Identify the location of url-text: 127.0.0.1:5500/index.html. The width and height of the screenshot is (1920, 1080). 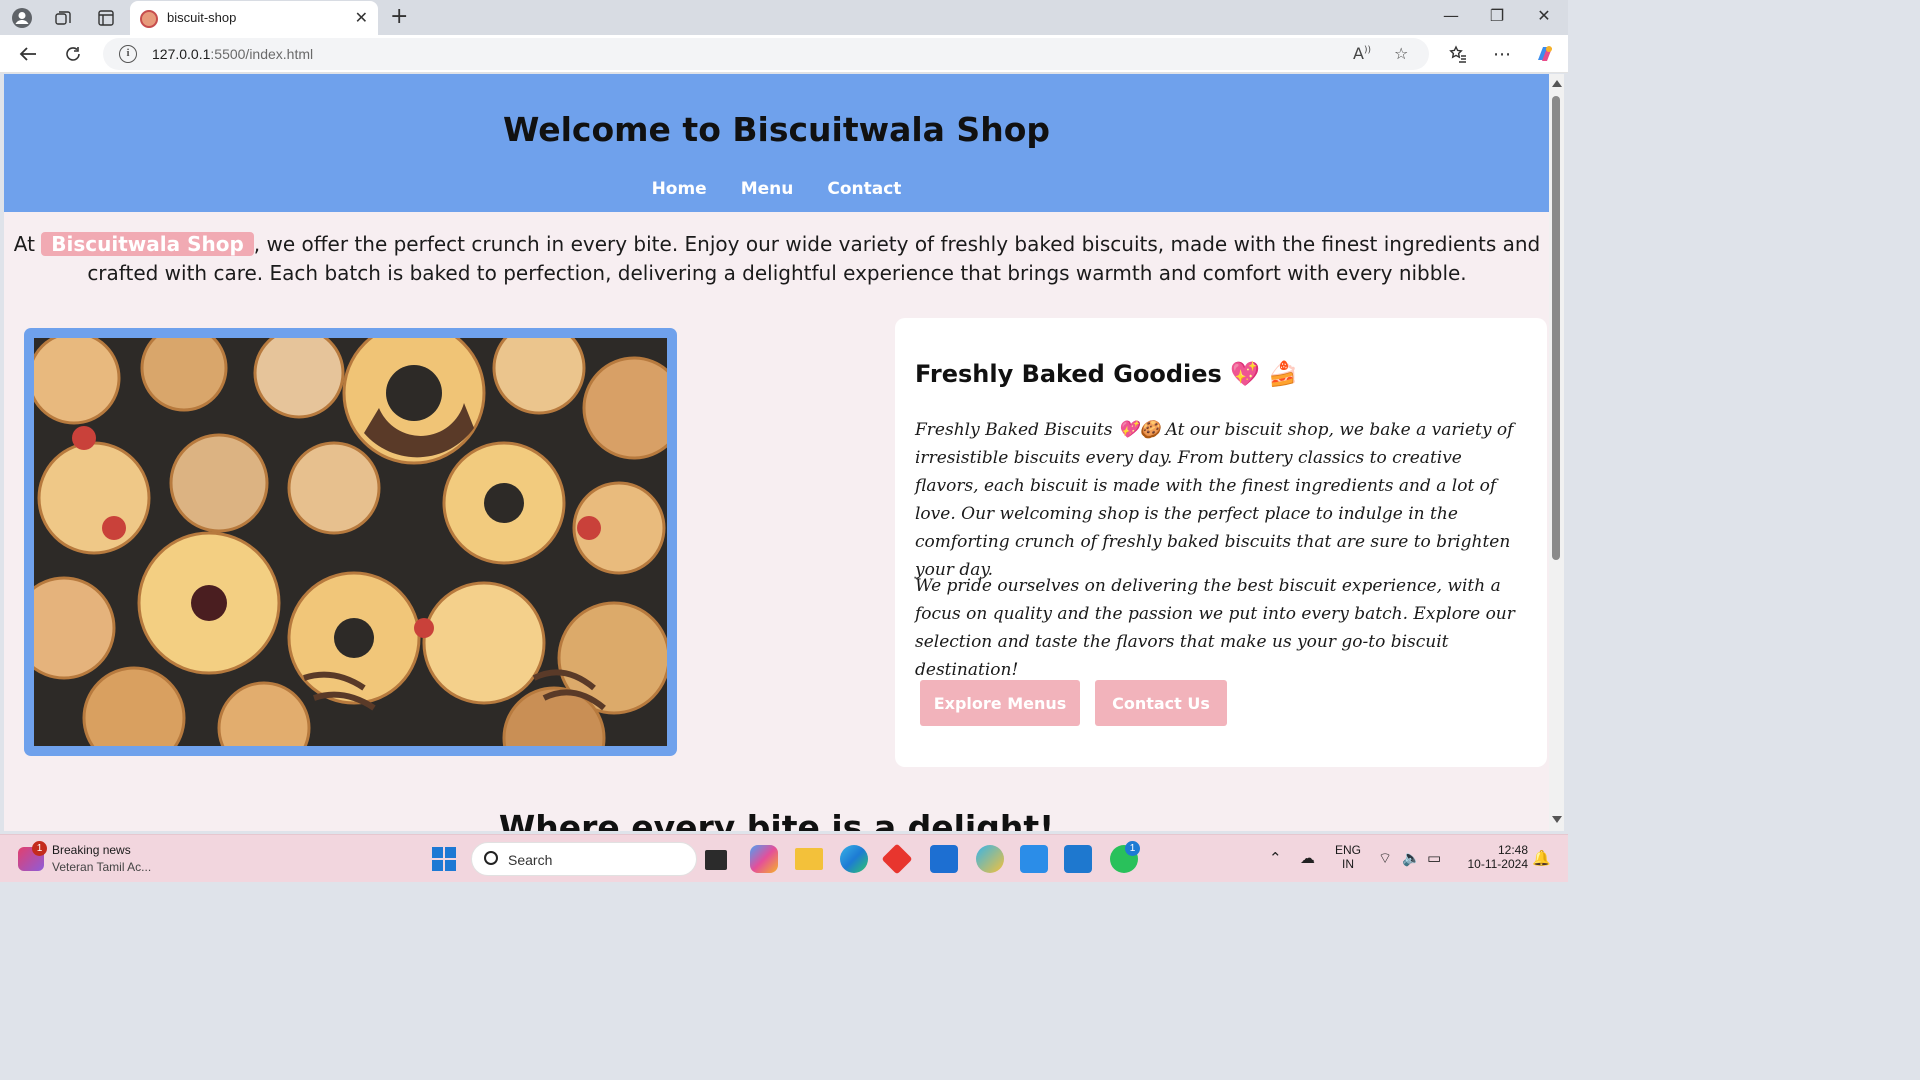
(232, 54).